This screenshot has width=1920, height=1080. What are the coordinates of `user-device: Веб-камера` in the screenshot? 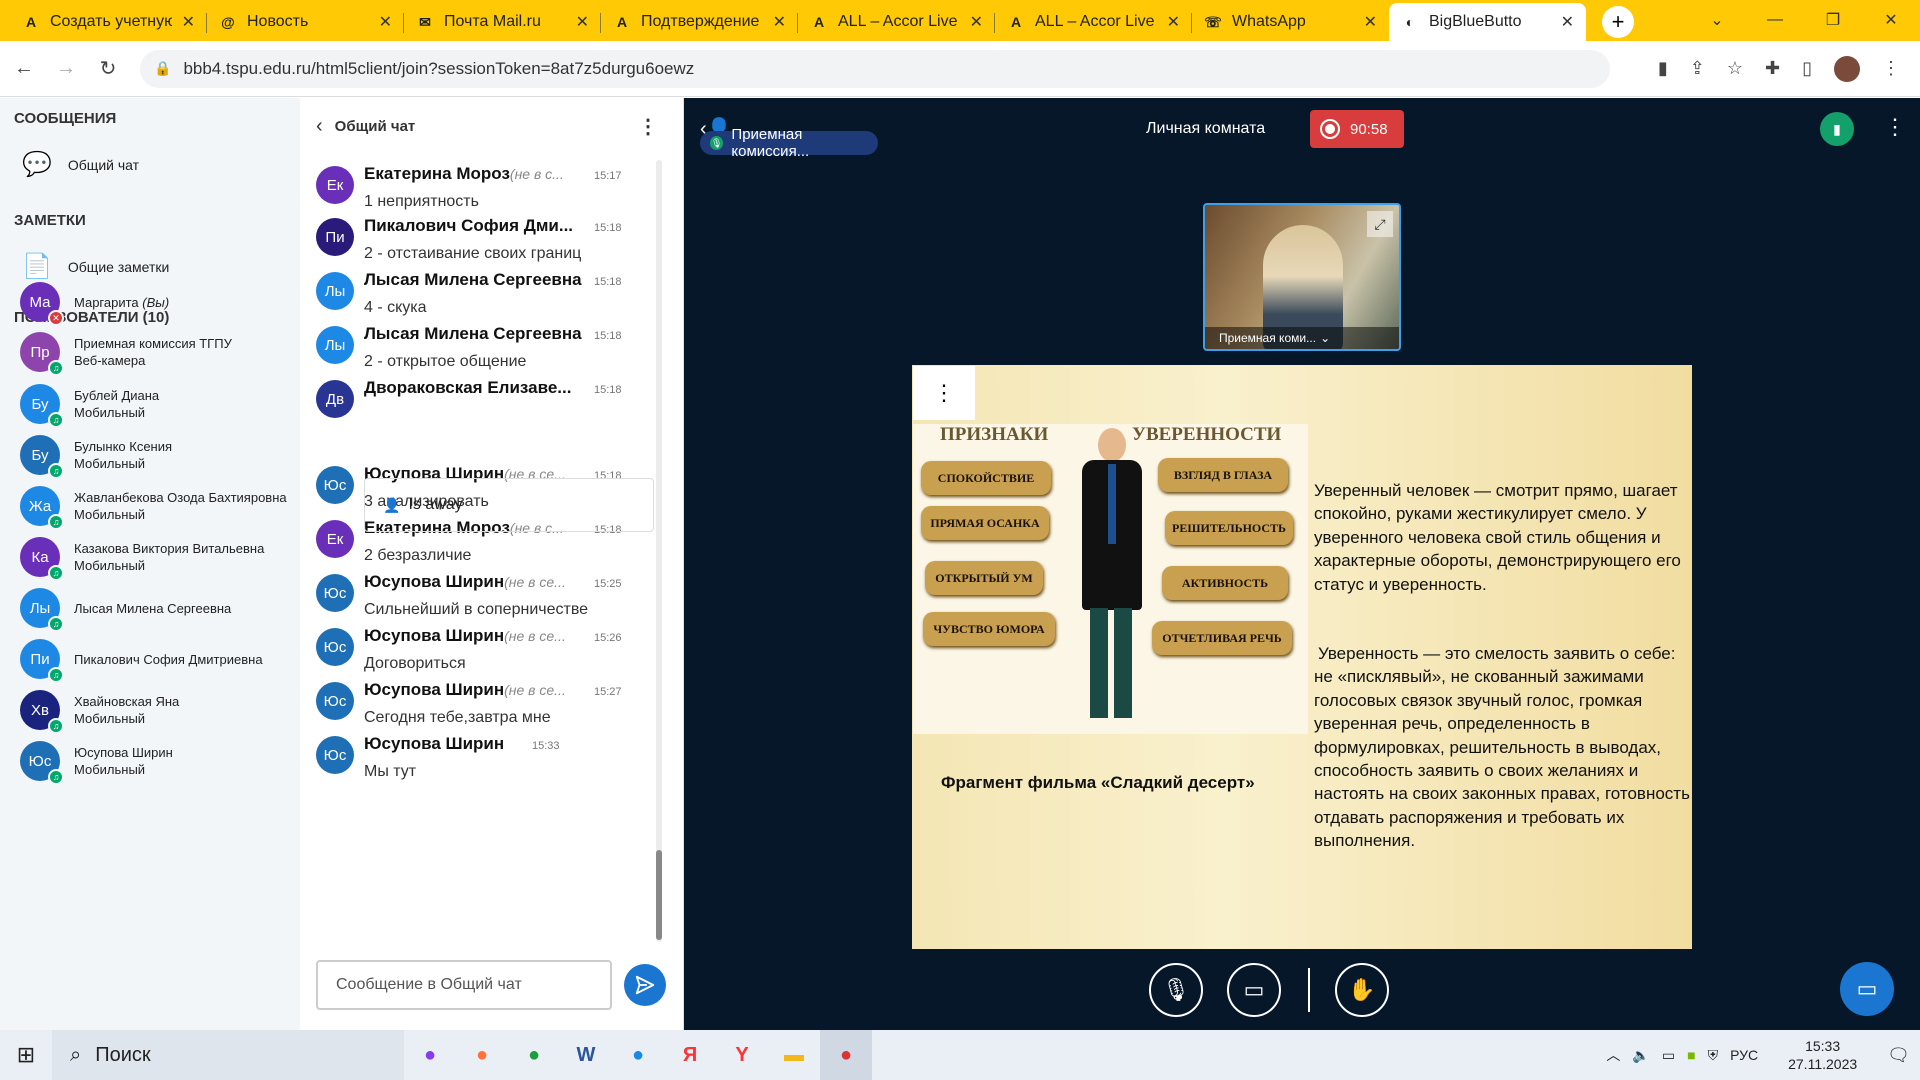 It's located at (110, 360).